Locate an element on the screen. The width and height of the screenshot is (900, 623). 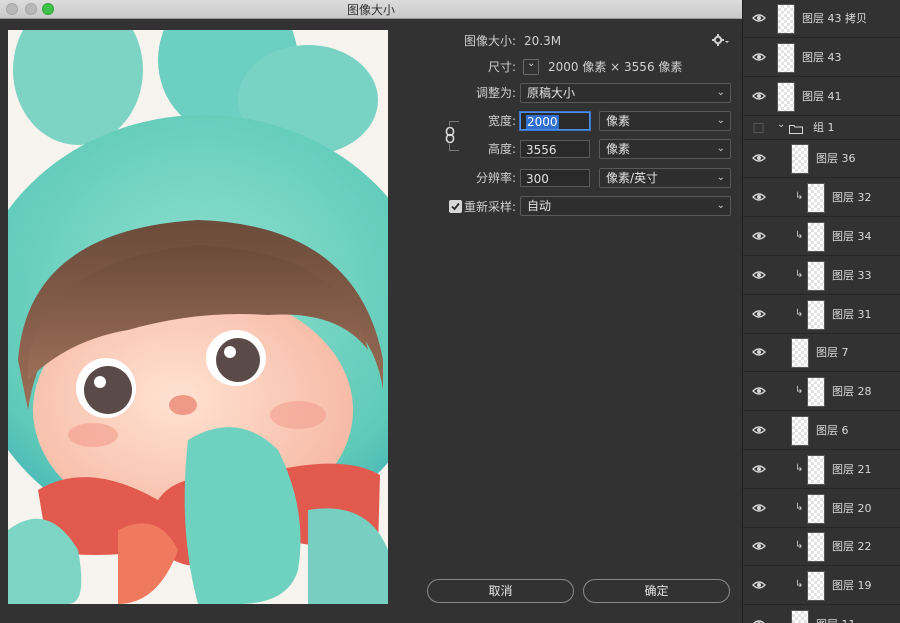
layer-name: 图层 32 is located at coordinates (852, 198).